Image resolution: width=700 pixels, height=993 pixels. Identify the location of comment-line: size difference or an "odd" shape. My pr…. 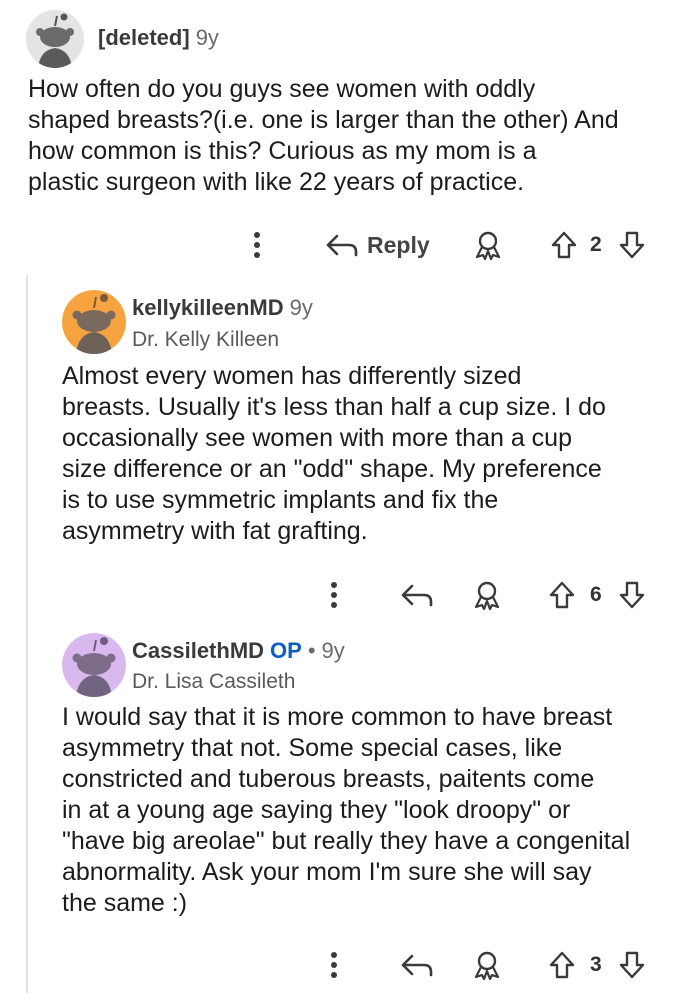
(332, 469).